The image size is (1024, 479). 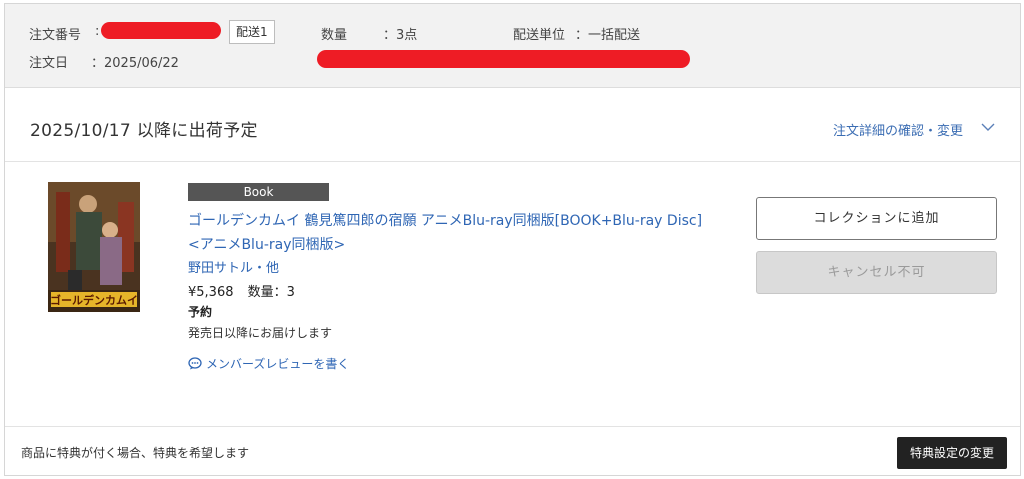 What do you see at coordinates (876, 218) in the screenshot?
I see `add-to-collection-button: コレクションに追加` at bounding box center [876, 218].